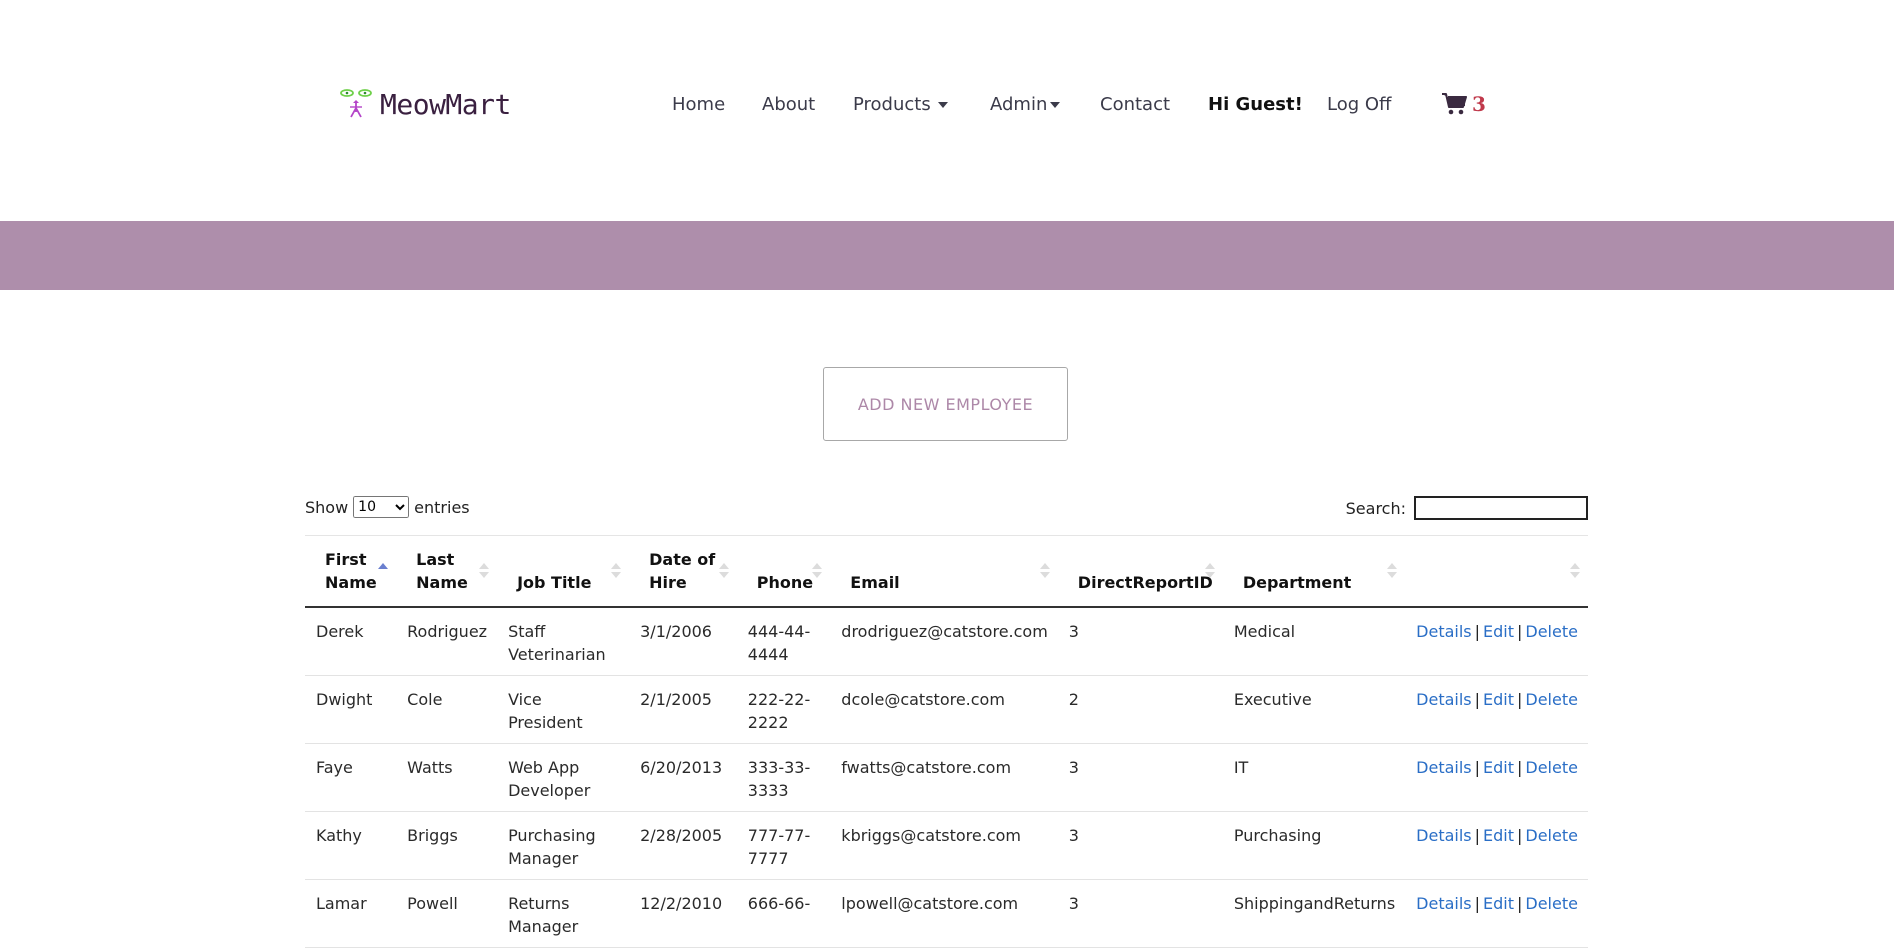 The width and height of the screenshot is (1894, 948). Describe the element at coordinates (1375, 508) in the screenshot. I see `search-label: Search:` at that location.